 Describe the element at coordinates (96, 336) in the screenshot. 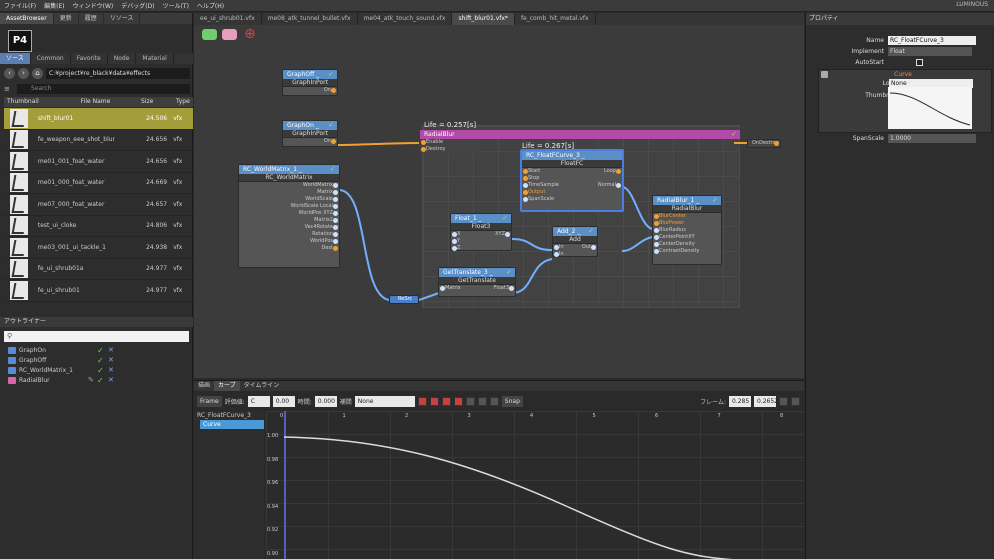

I see `outliner-search-input` at that location.